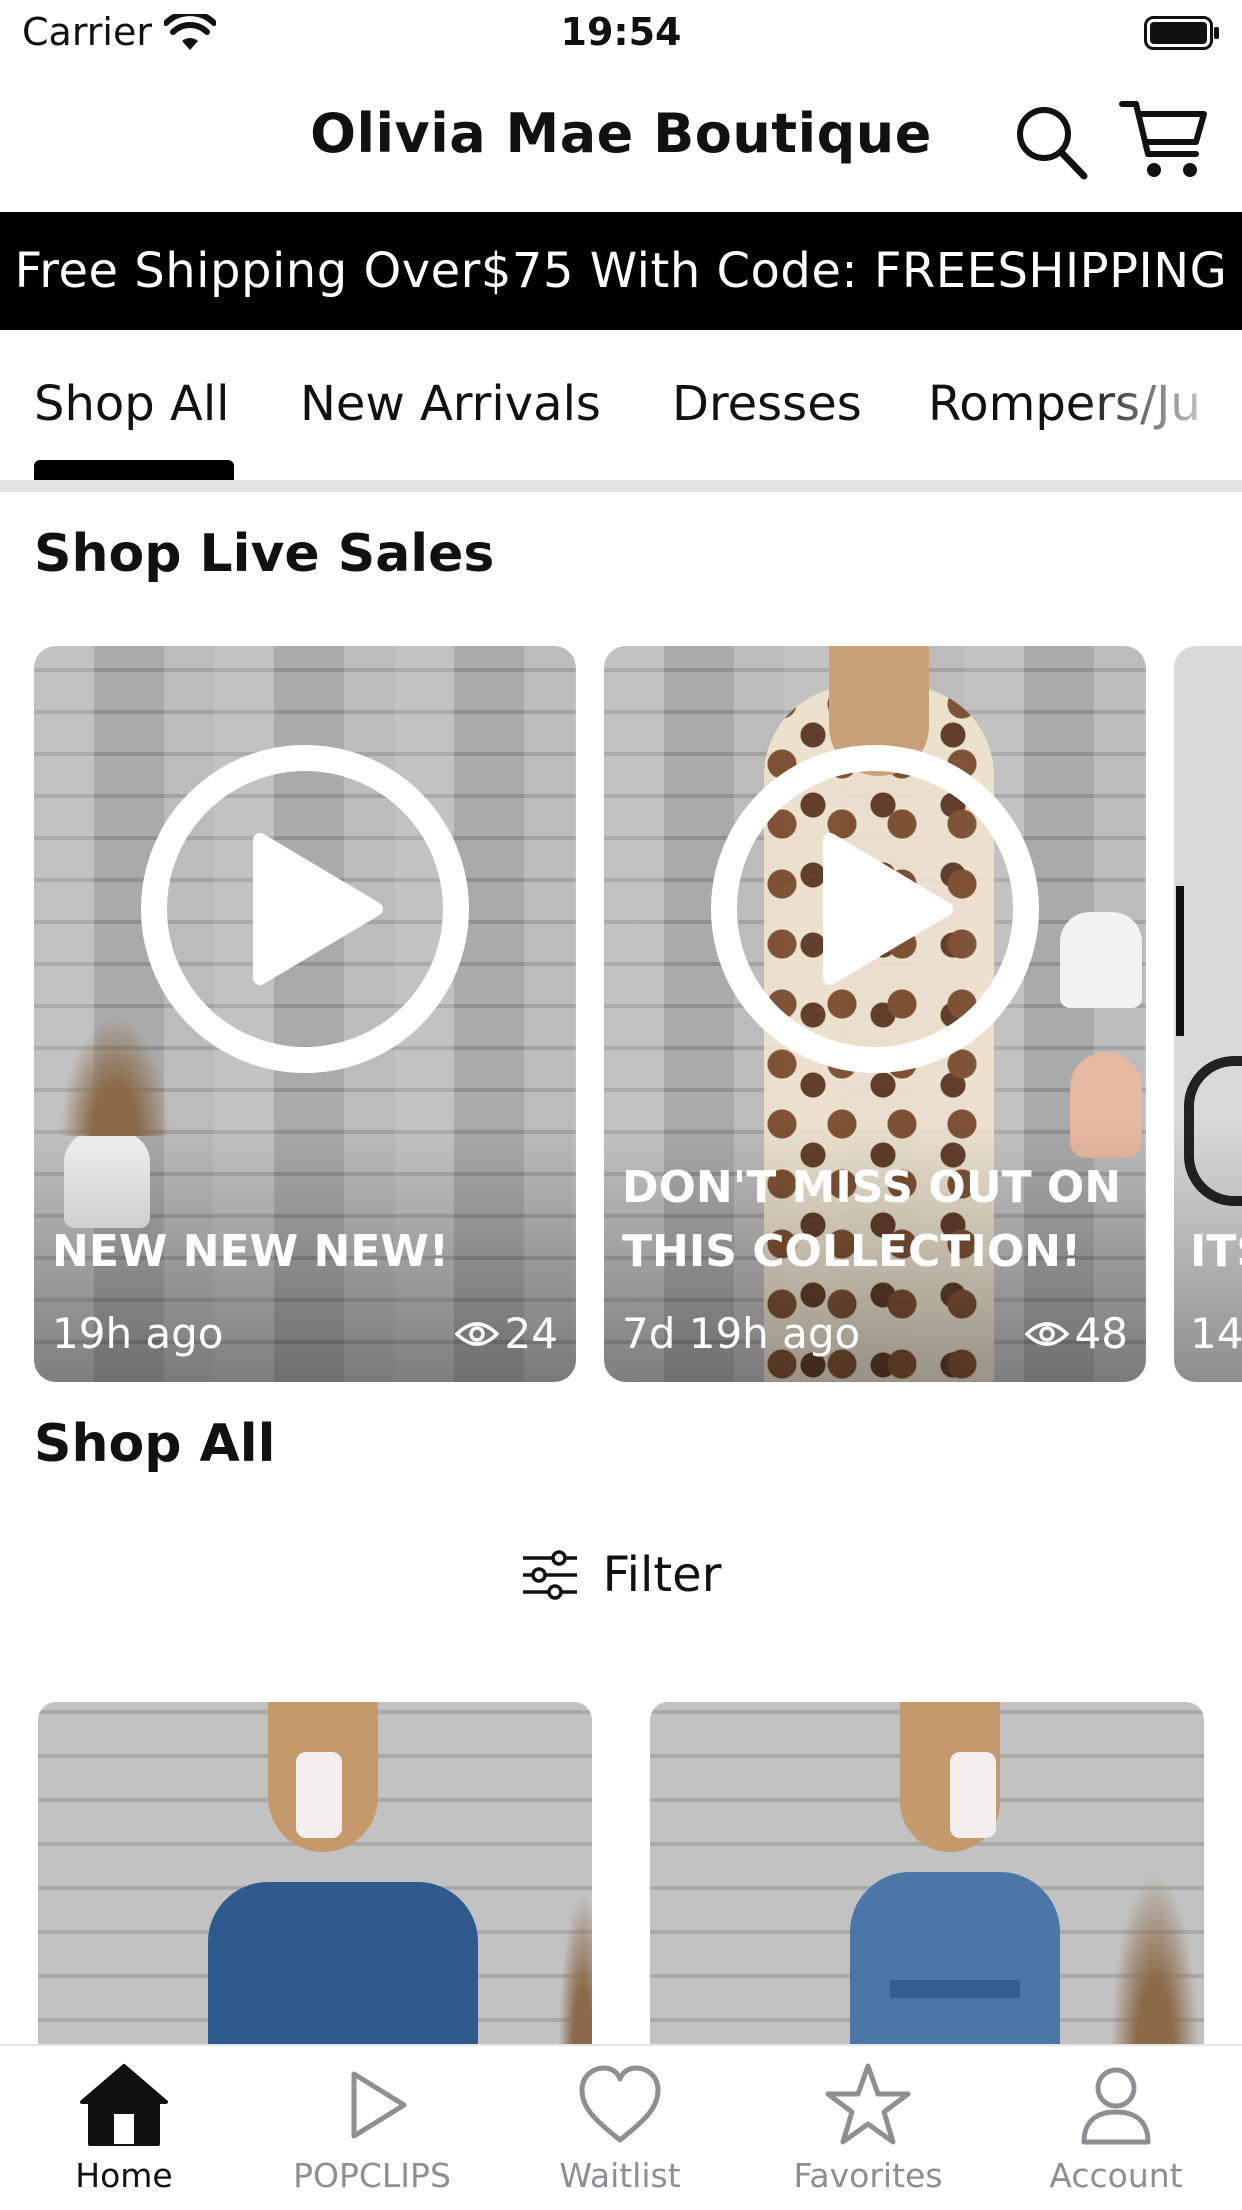  Describe the element at coordinates (1101, 960) in the screenshot. I see `vase-decoration` at that location.